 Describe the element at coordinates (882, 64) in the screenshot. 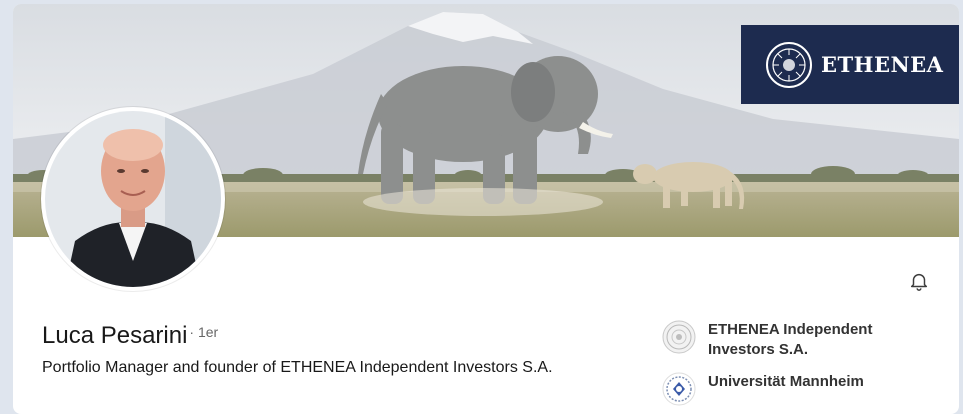

I see `brand-name: ETHENEA` at that location.